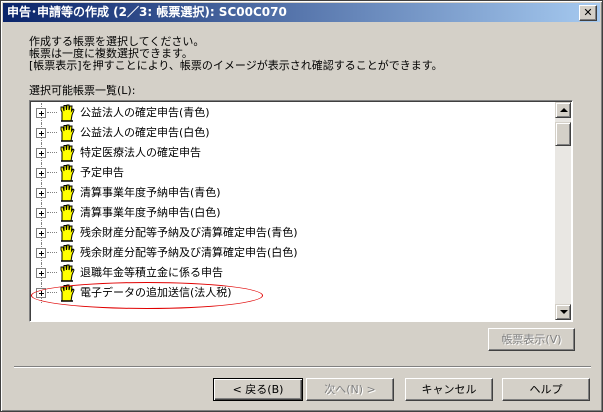 This screenshot has width=603, height=412. I want to click on help-button: ヘルプ, so click(546, 389).